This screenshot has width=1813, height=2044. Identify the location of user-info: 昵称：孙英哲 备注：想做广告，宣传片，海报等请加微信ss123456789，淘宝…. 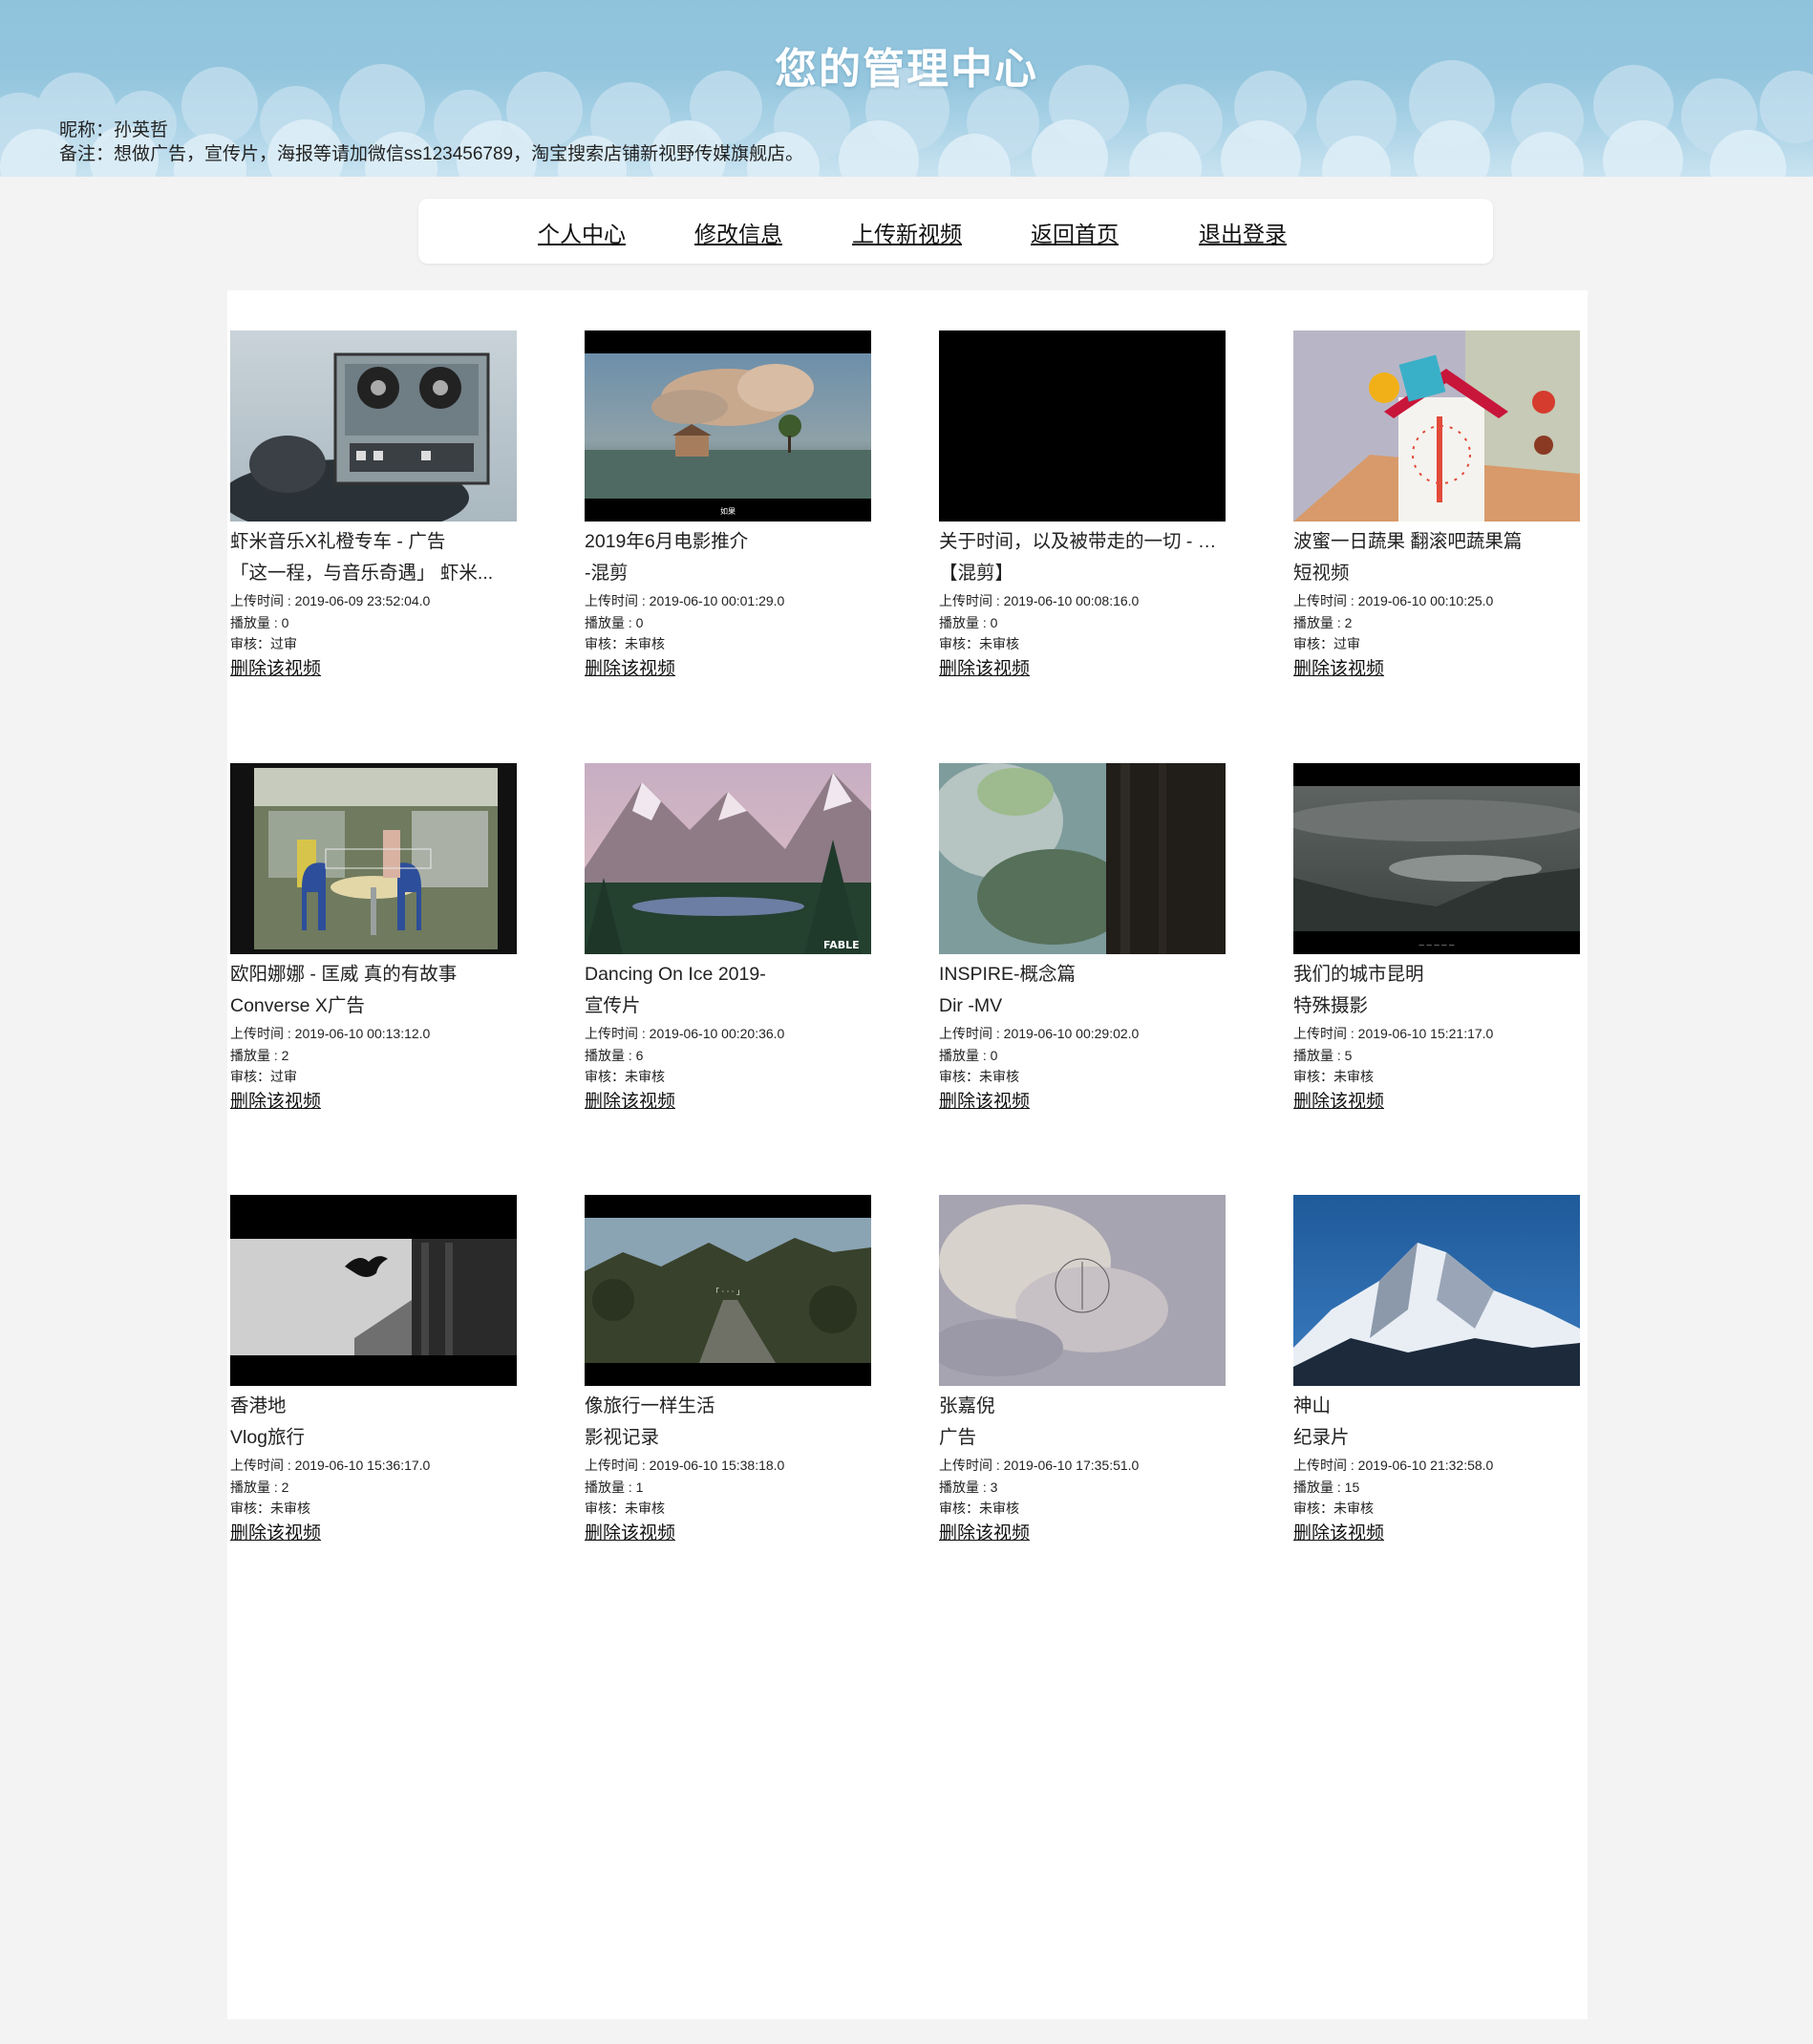
(431, 142).